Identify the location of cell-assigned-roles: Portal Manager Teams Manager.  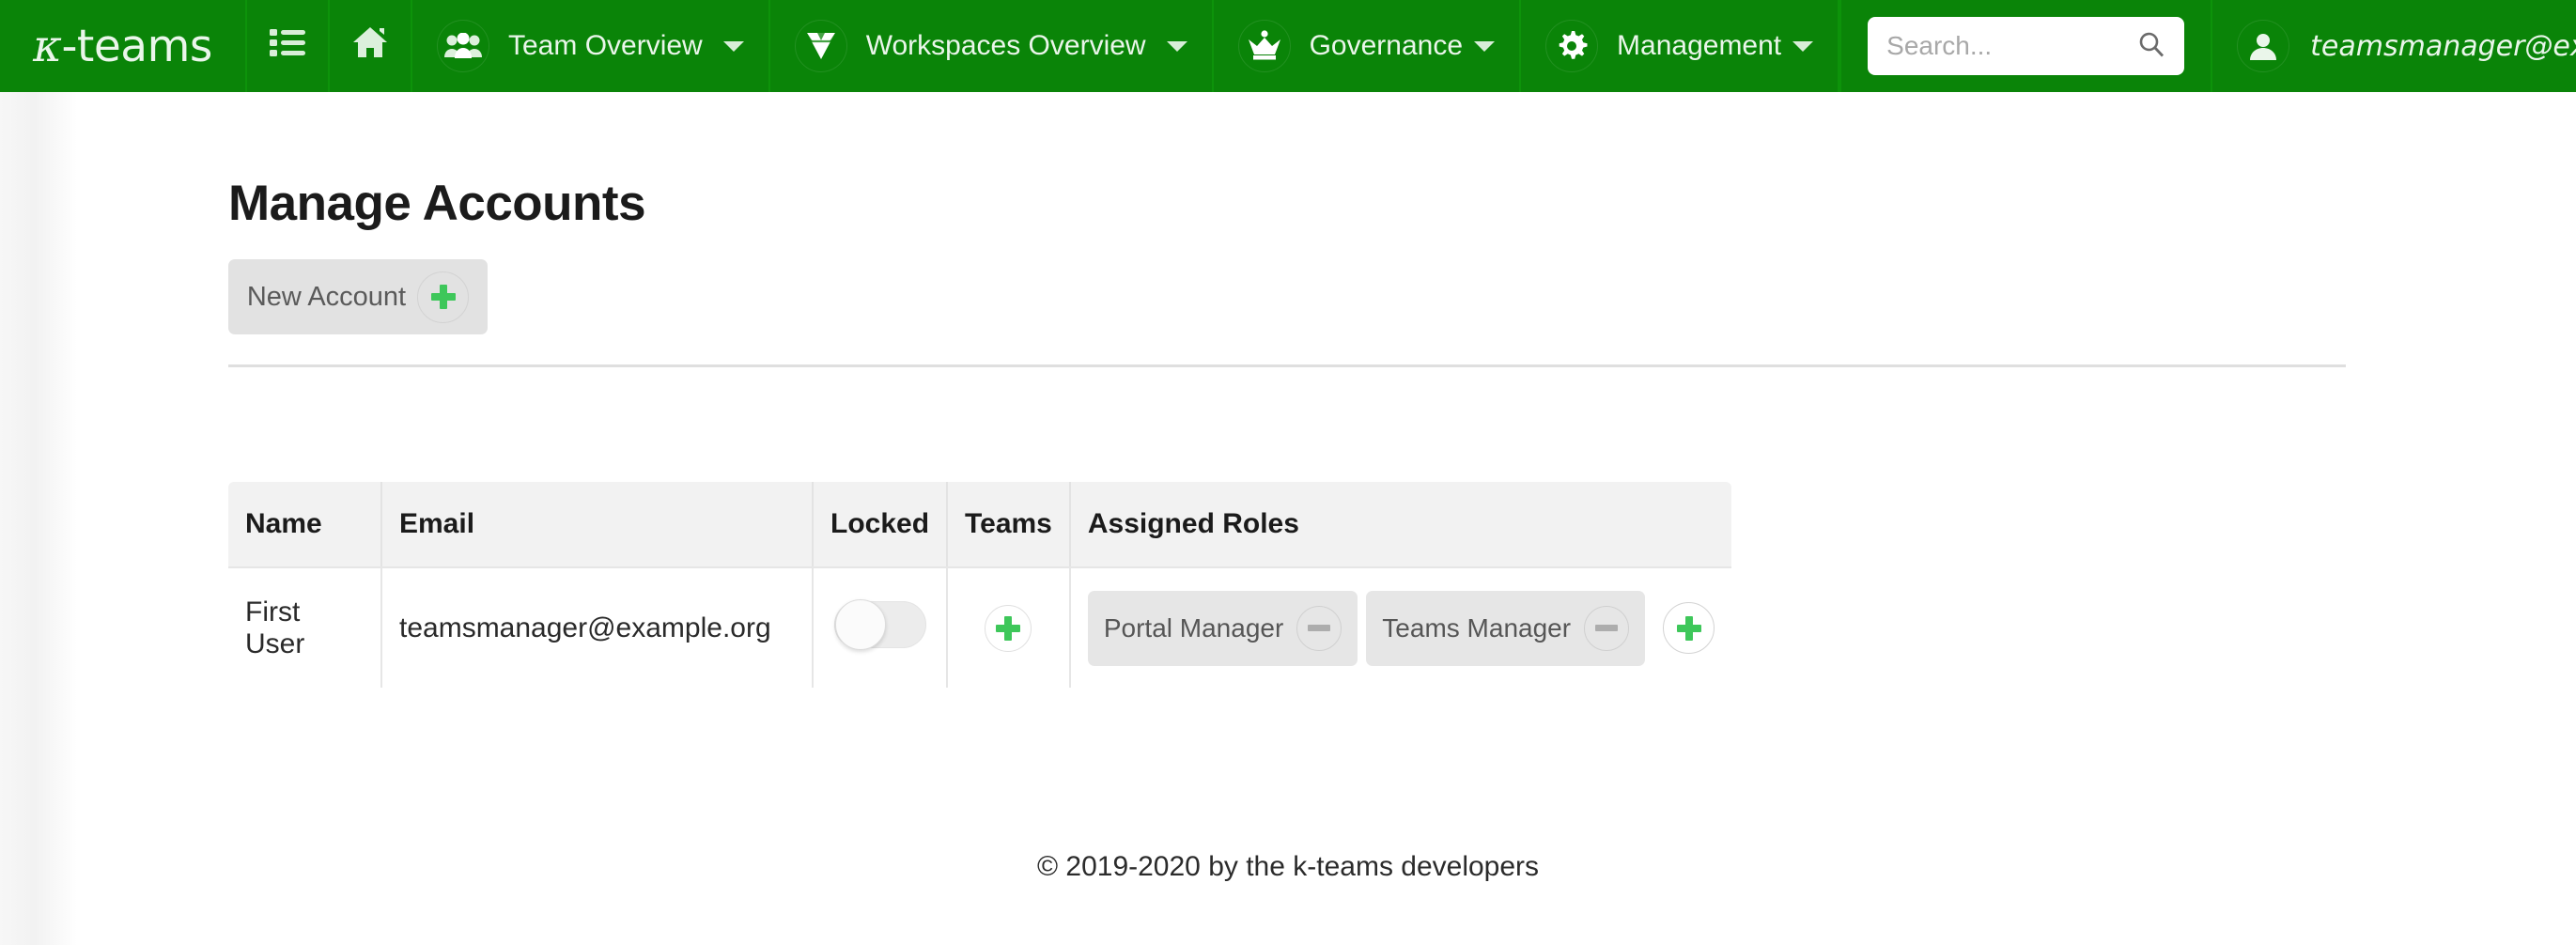
(1400, 627).